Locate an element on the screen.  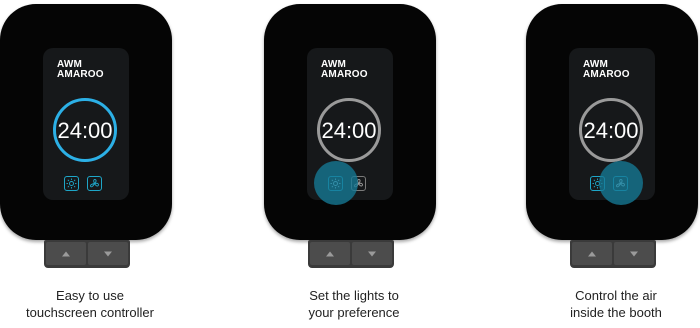
sun-icon is located at coordinates (71, 183).